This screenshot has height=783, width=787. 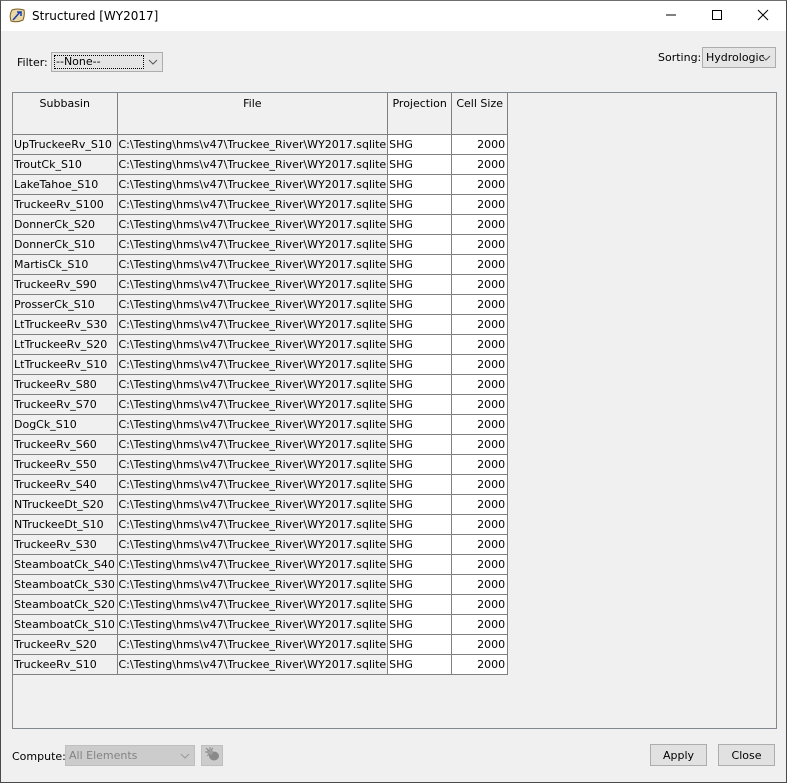 I want to click on column-header-file: File, so click(x=252, y=114).